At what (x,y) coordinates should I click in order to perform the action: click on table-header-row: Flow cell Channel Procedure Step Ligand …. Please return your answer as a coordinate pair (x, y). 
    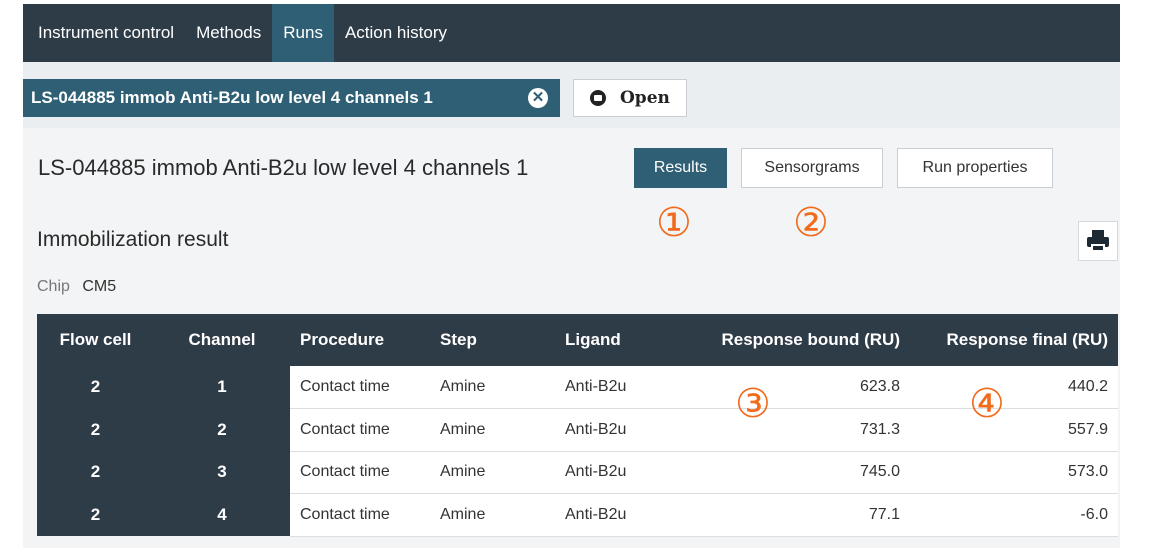
    Looking at the image, I should click on (577, 340).